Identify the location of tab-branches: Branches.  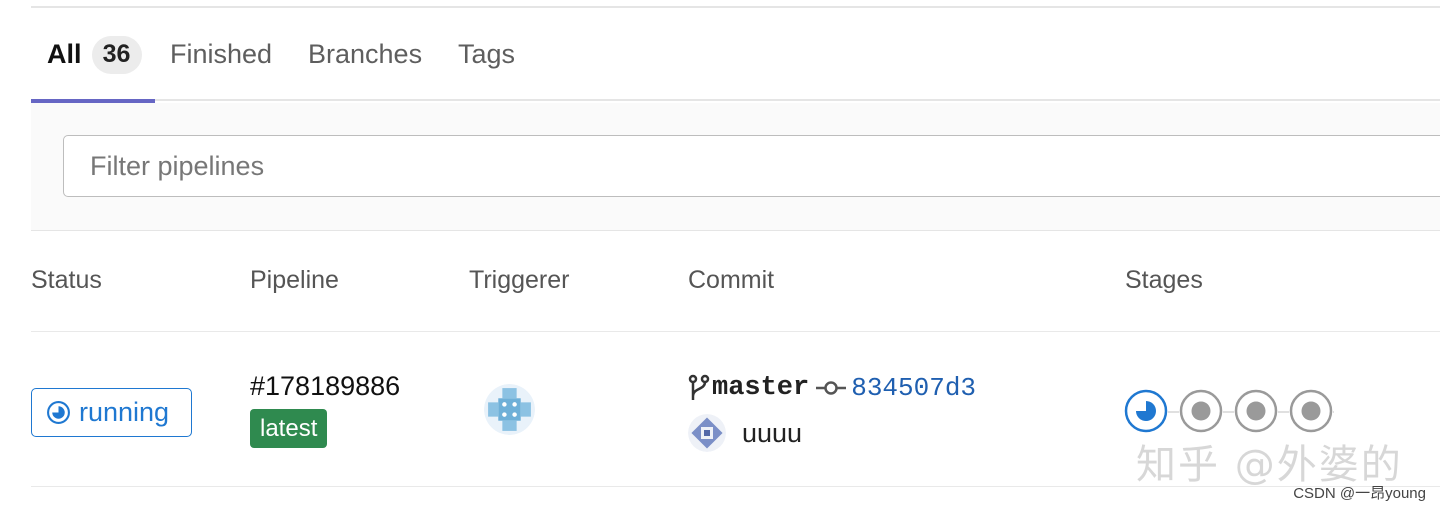
(365, 54).